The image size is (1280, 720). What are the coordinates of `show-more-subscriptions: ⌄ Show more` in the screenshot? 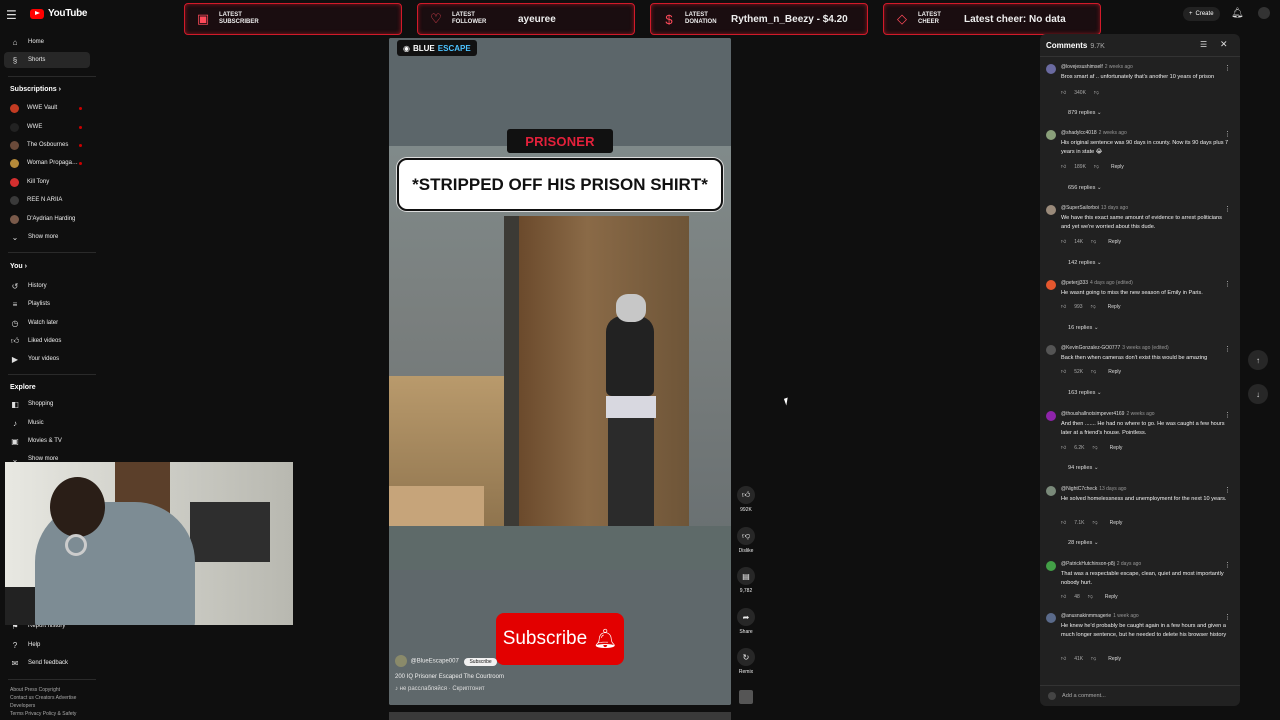 It's located at (47, 237).